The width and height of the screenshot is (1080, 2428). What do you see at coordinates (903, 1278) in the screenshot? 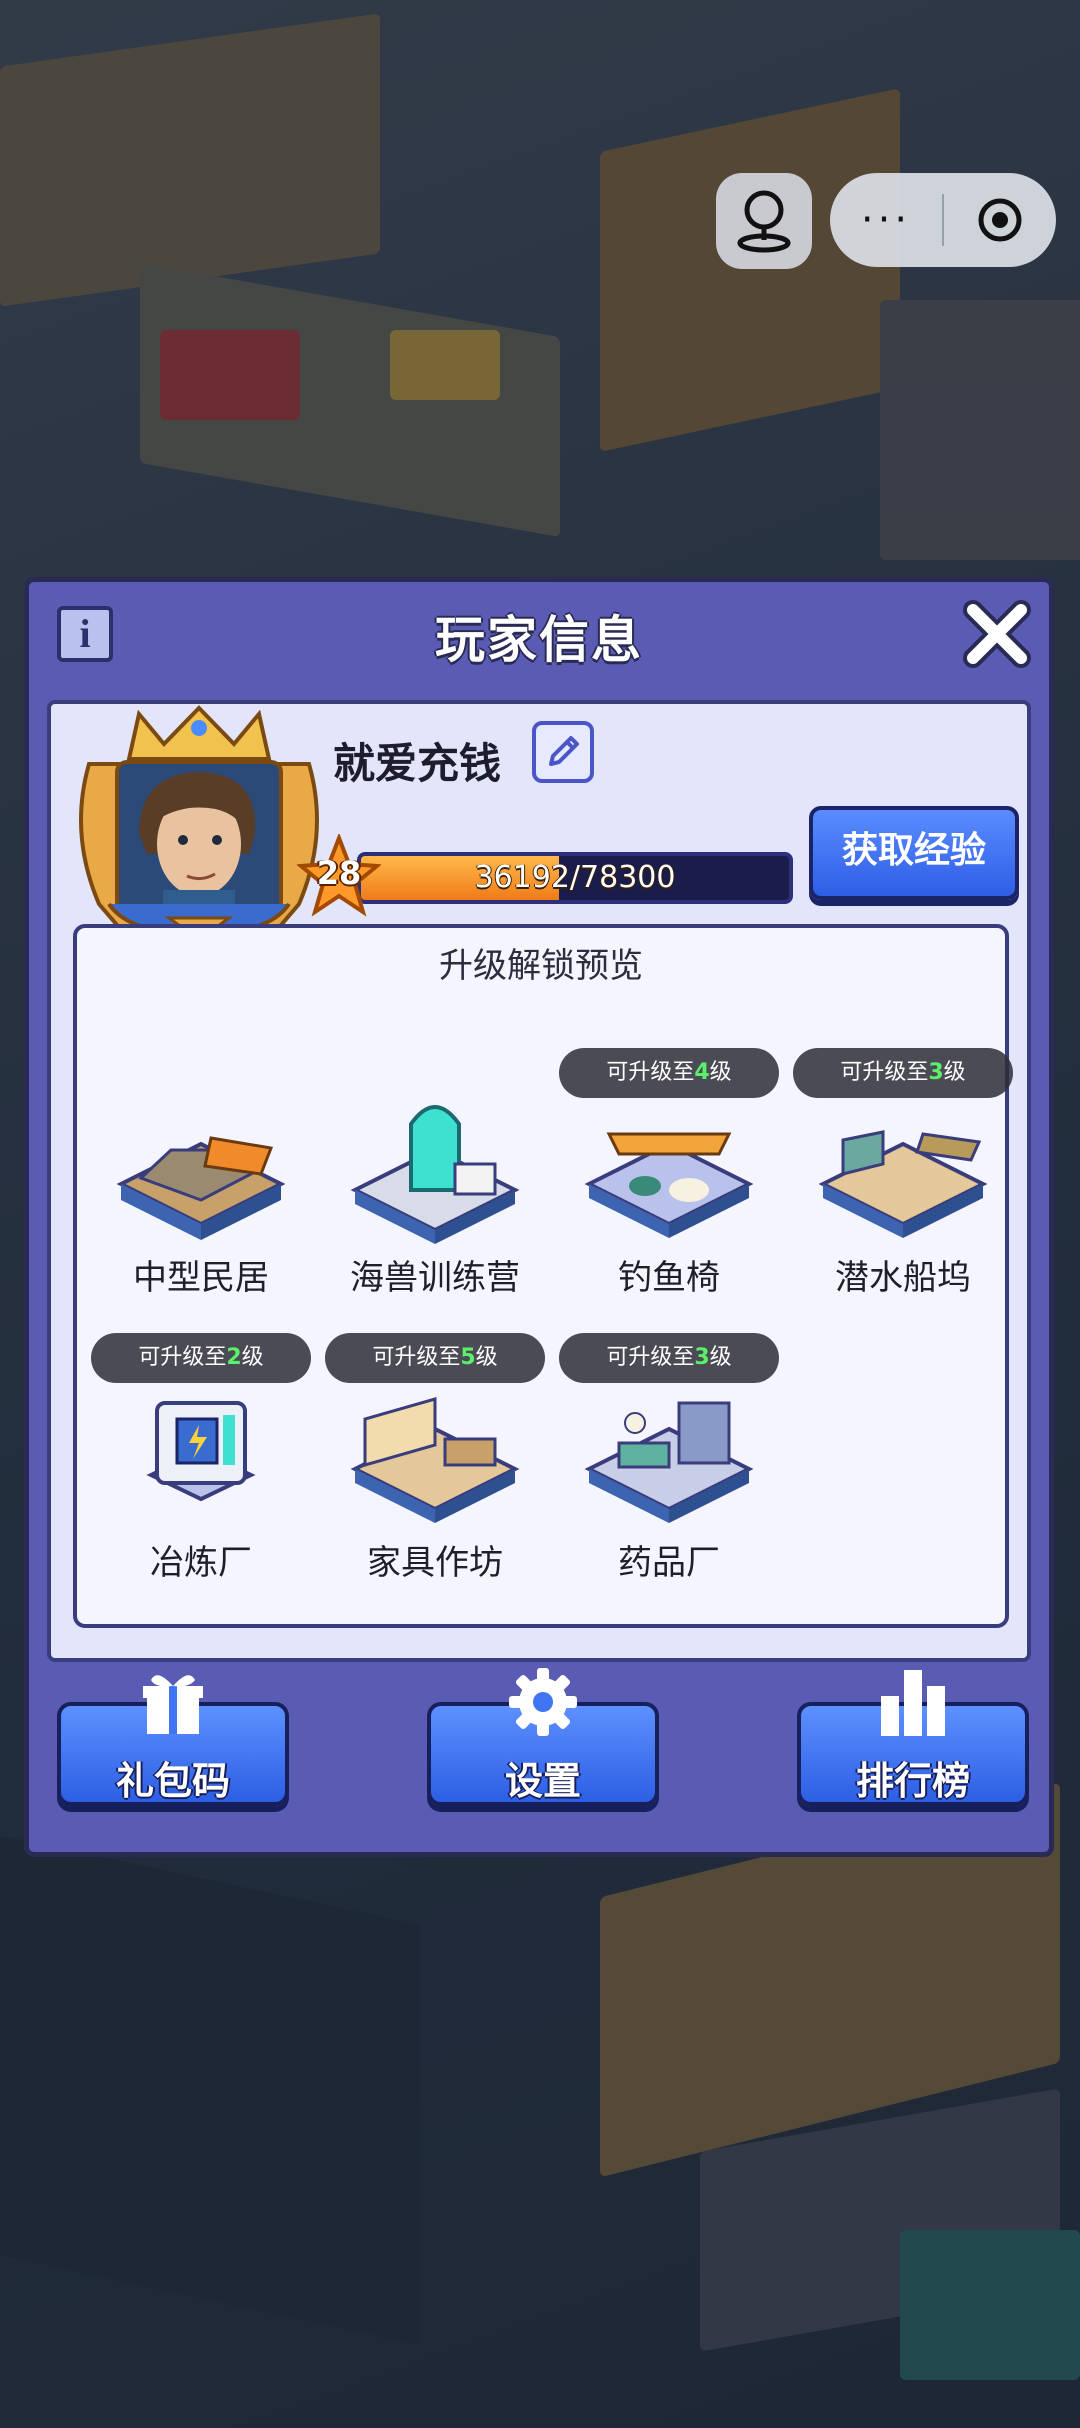
I see `building-name: 潜水船坞` at bounding box center [903, 1278].